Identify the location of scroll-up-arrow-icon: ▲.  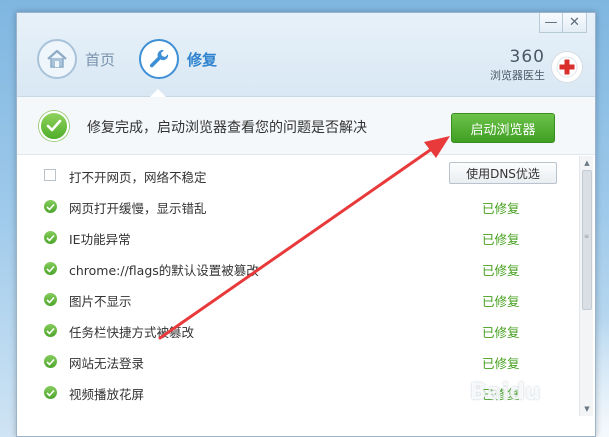
(587, 163).